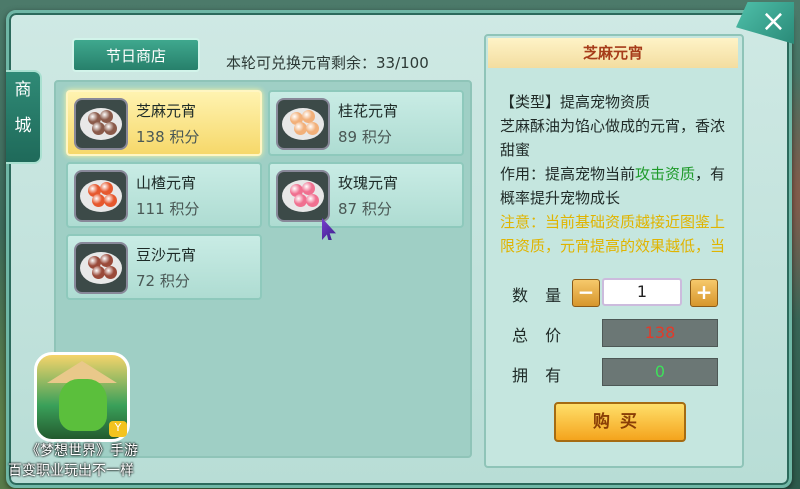  I want to click on game-app-icon: Y, so click(82, 397).